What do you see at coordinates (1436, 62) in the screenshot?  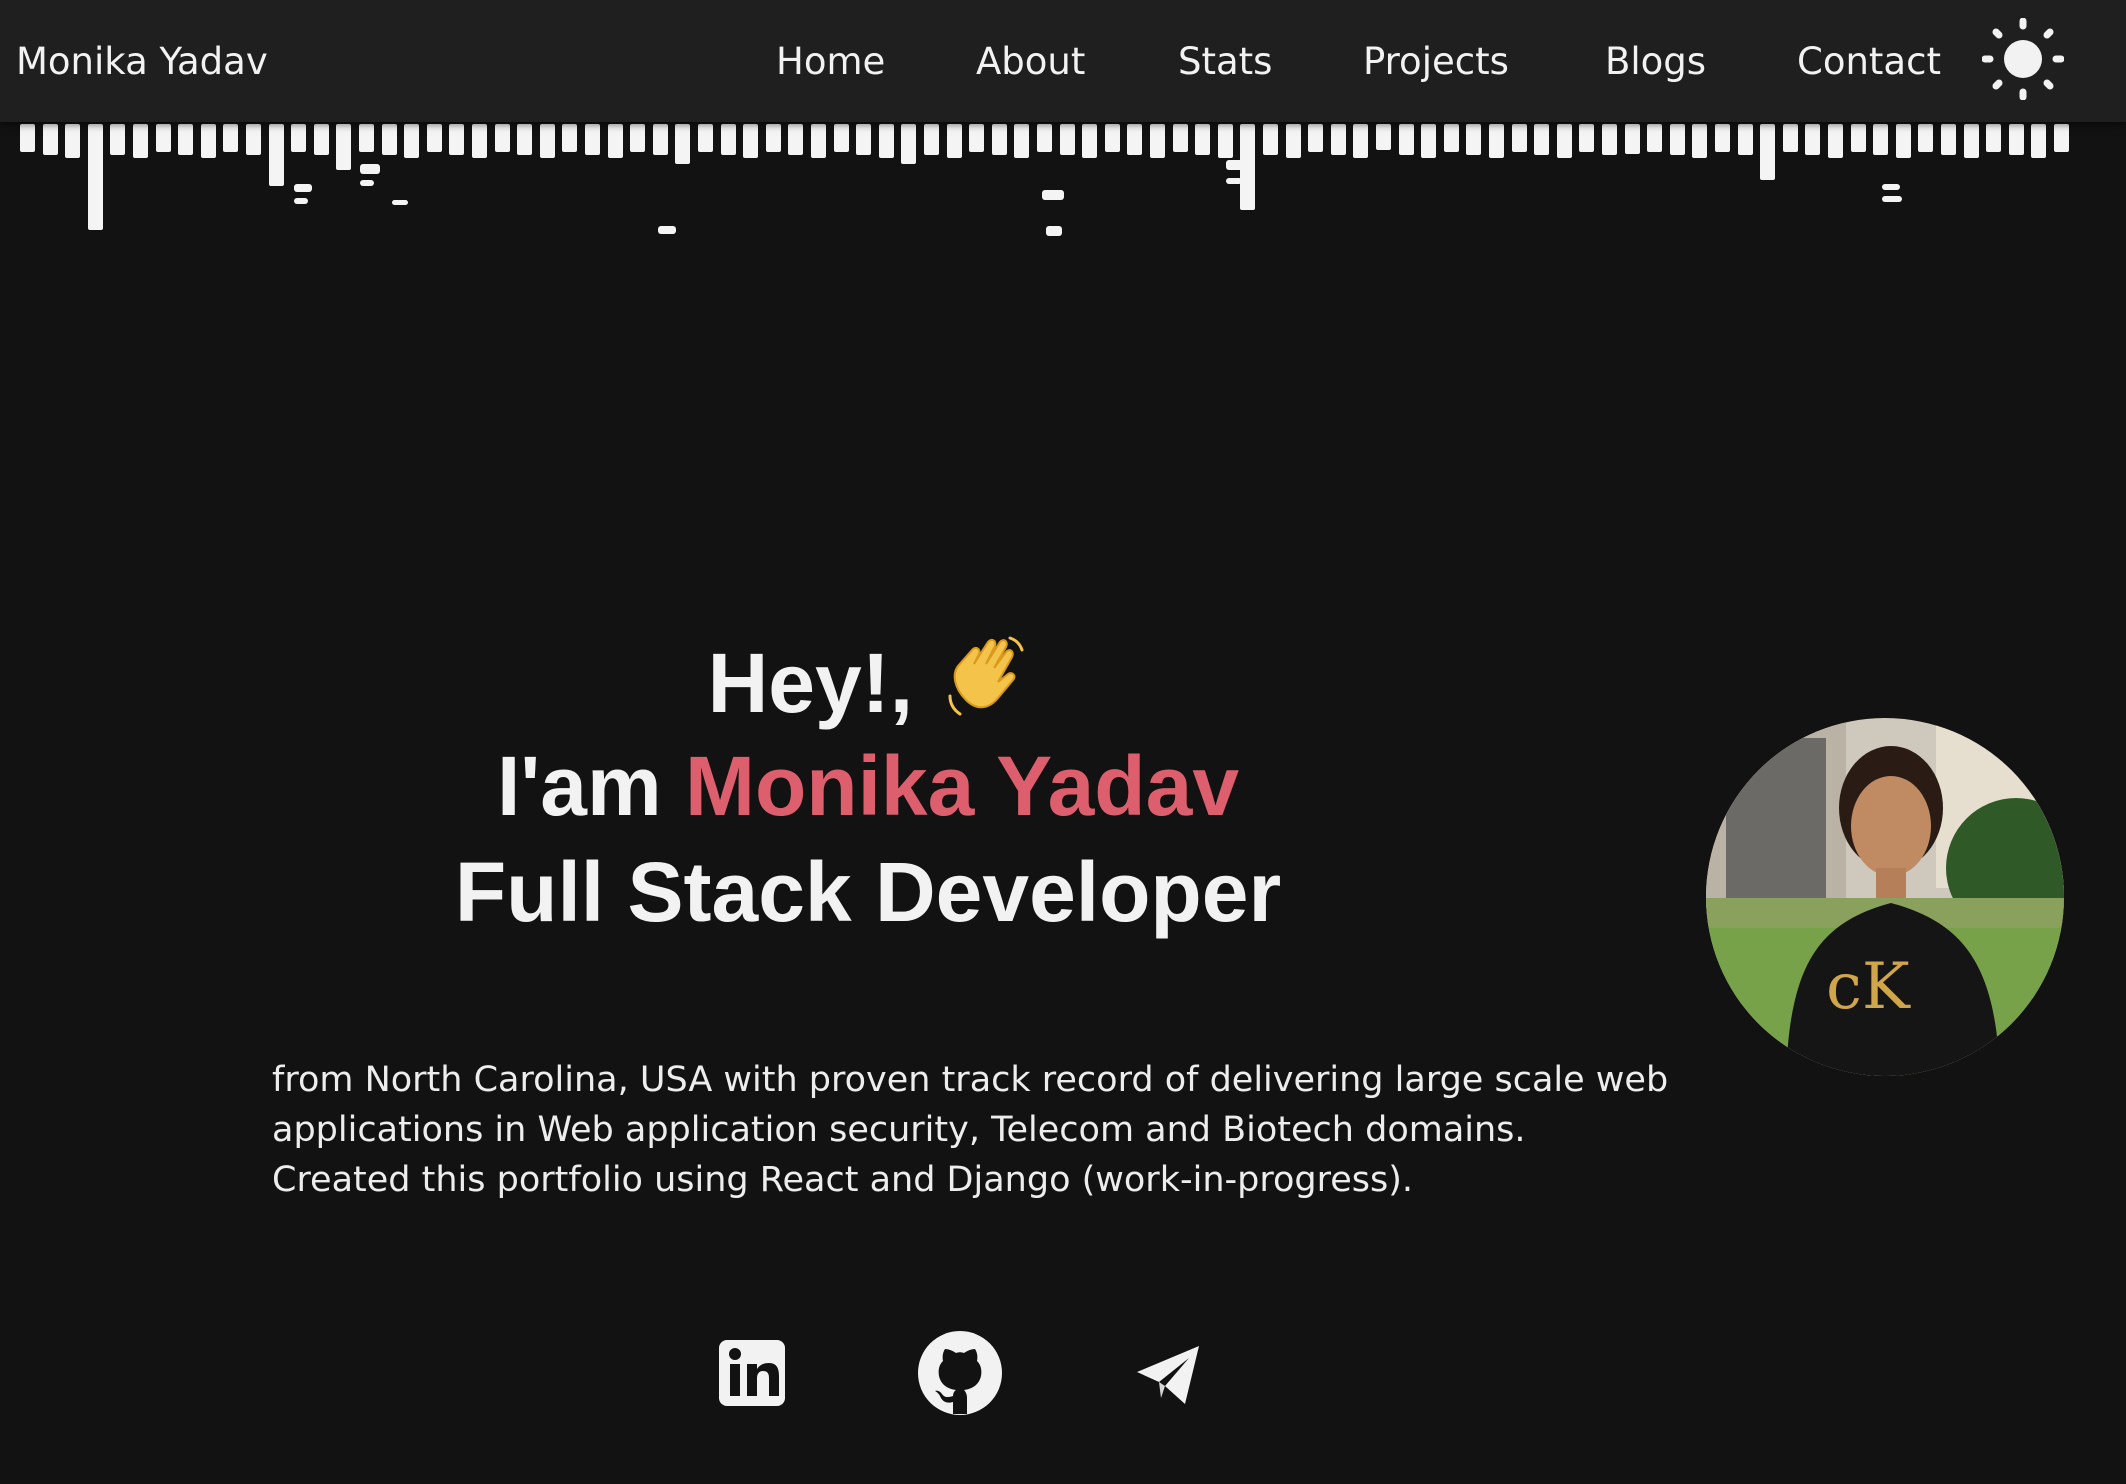 I see `nav-projects: Projects` at bounding box center [1436, 62].